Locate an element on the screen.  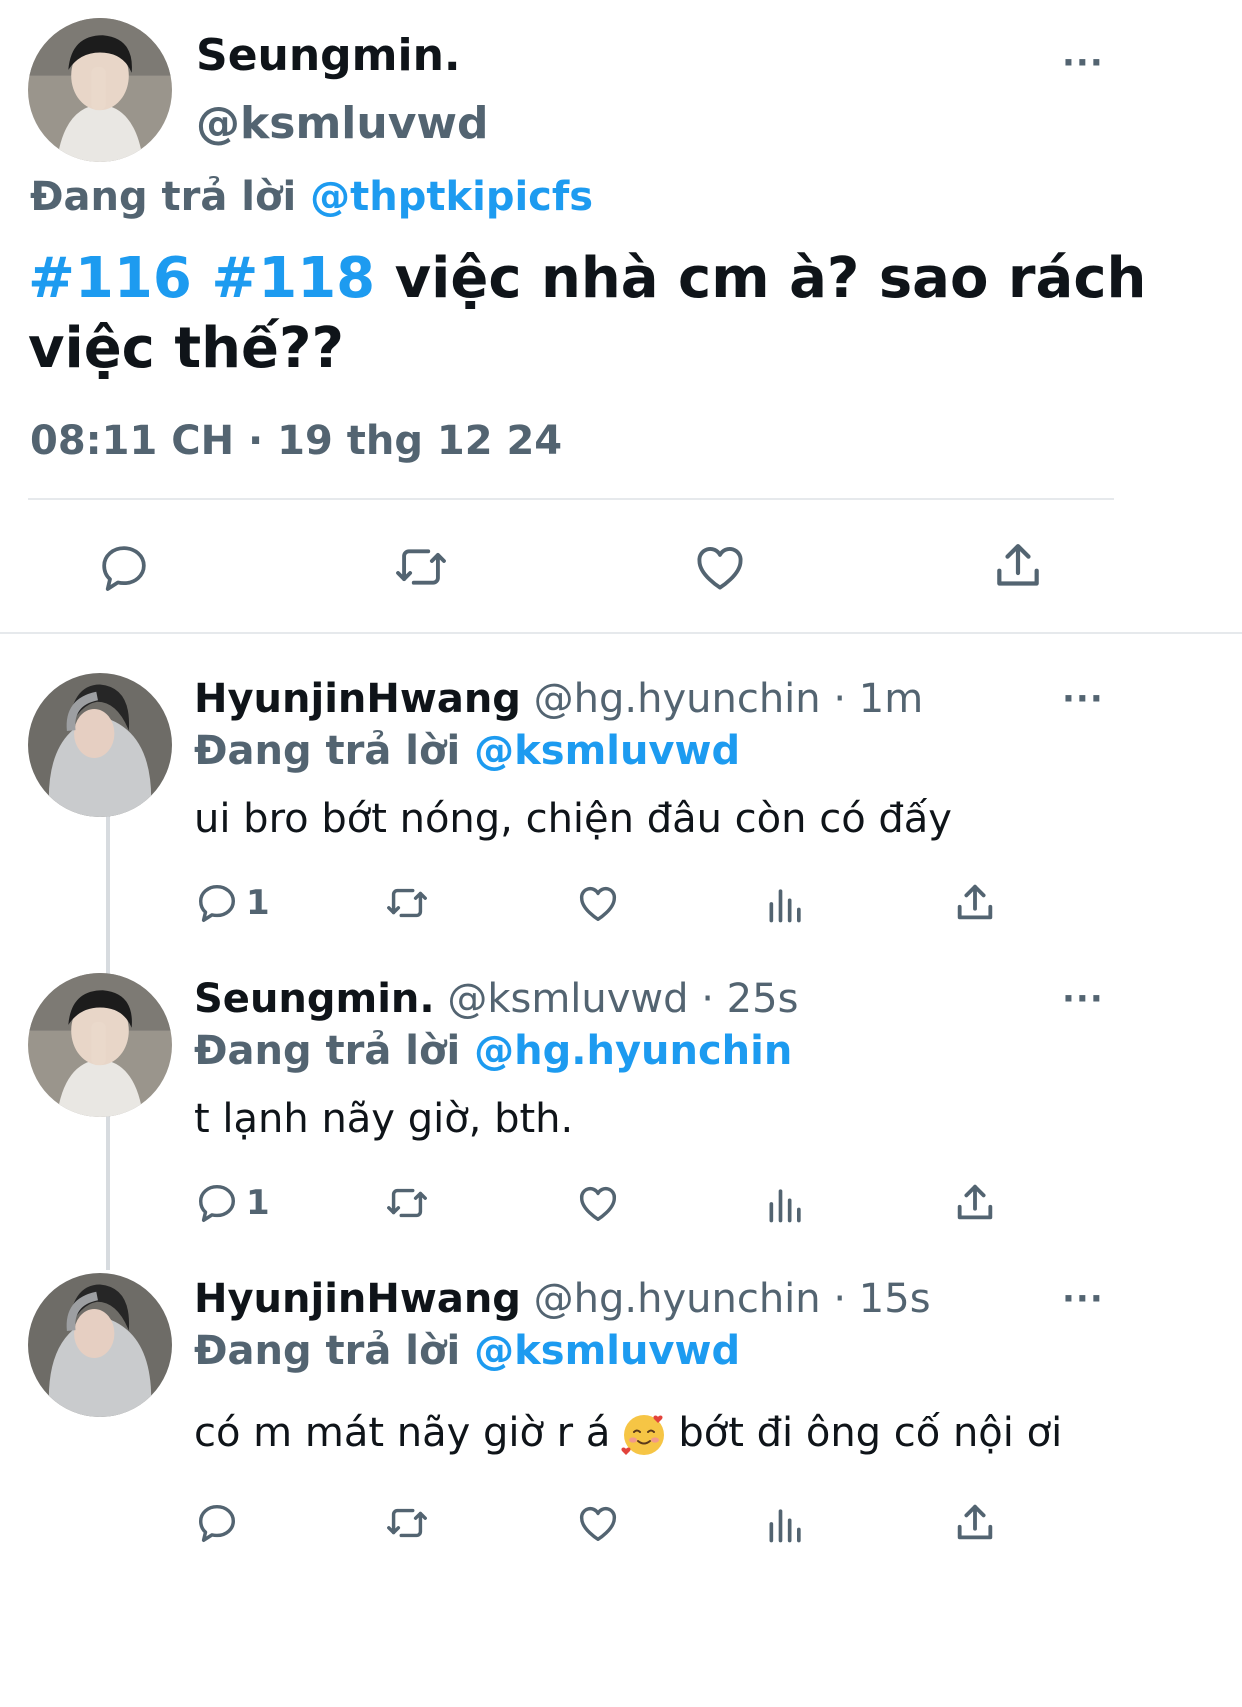
reply-text-after-emoji: bớt đi ông cố nội ơi is located at coordinates (870, 1433).